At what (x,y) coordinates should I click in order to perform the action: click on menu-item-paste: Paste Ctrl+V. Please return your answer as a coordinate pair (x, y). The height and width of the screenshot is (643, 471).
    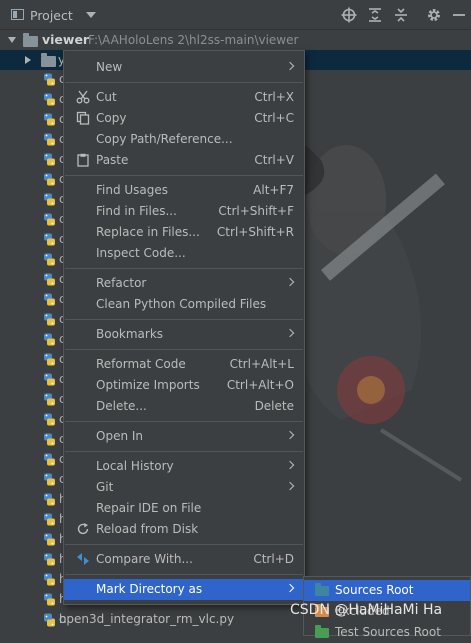
    Looking at the image, I should click on (184, 160).